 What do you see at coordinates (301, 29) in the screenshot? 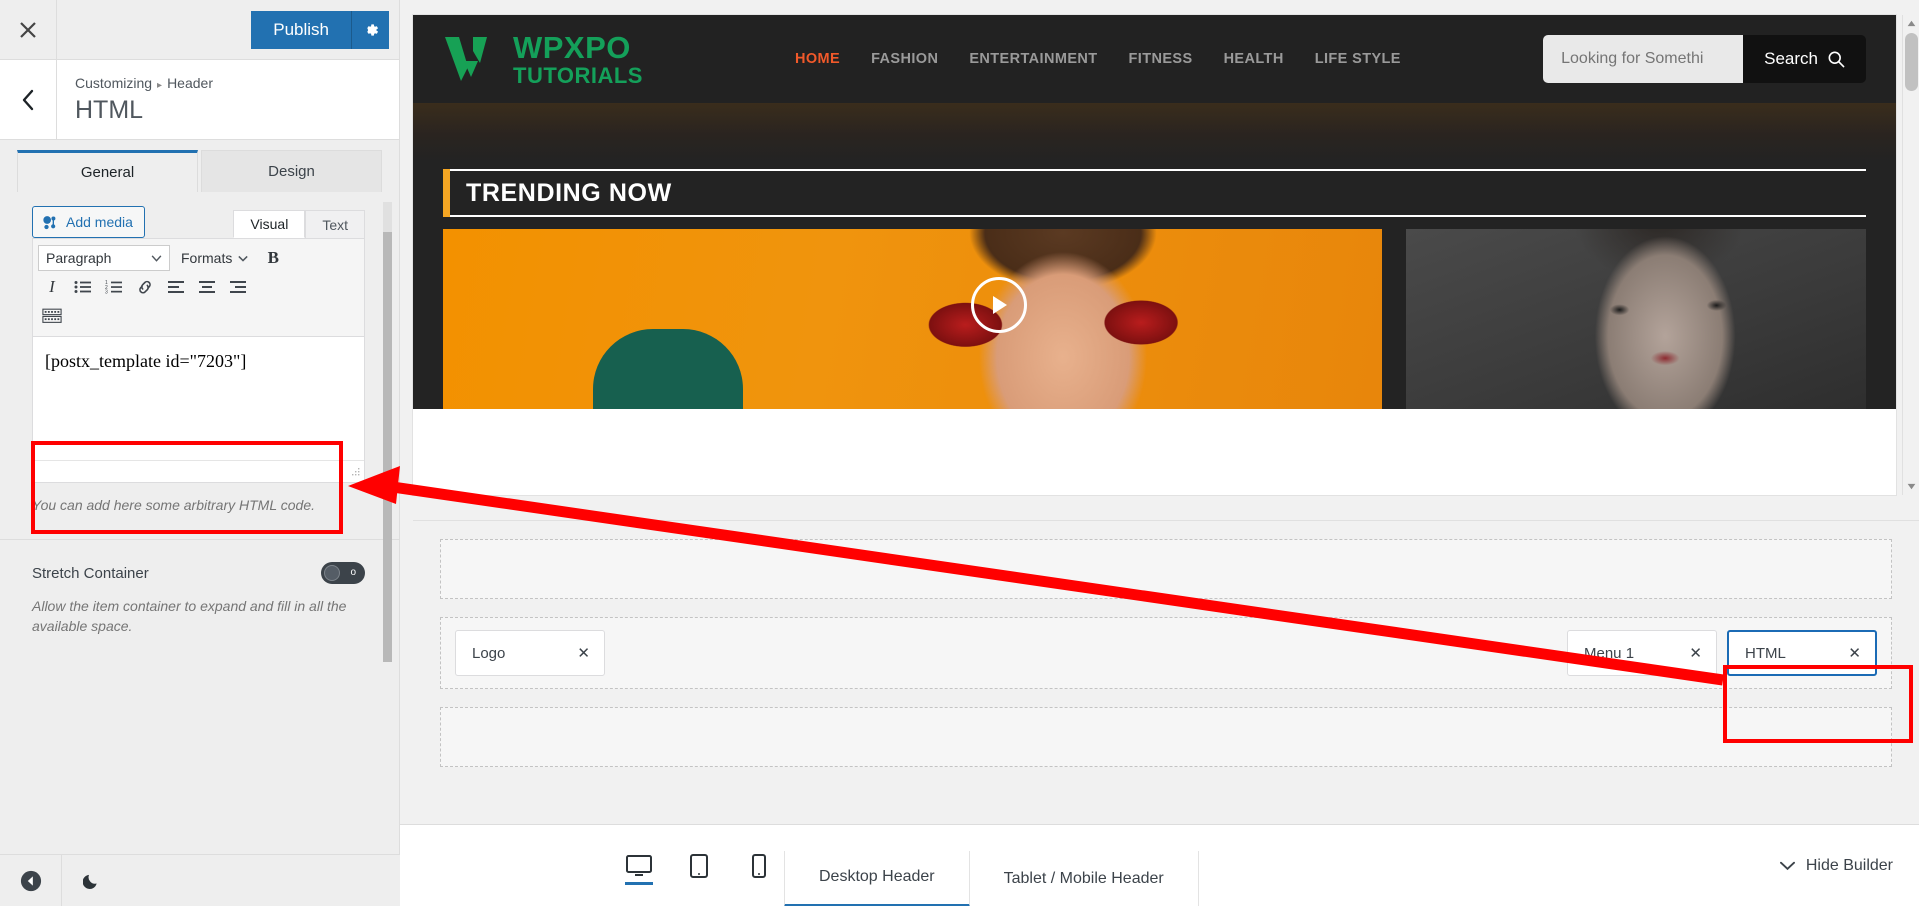
I see `publish-button: Publish` at bounding box center [301, 29].